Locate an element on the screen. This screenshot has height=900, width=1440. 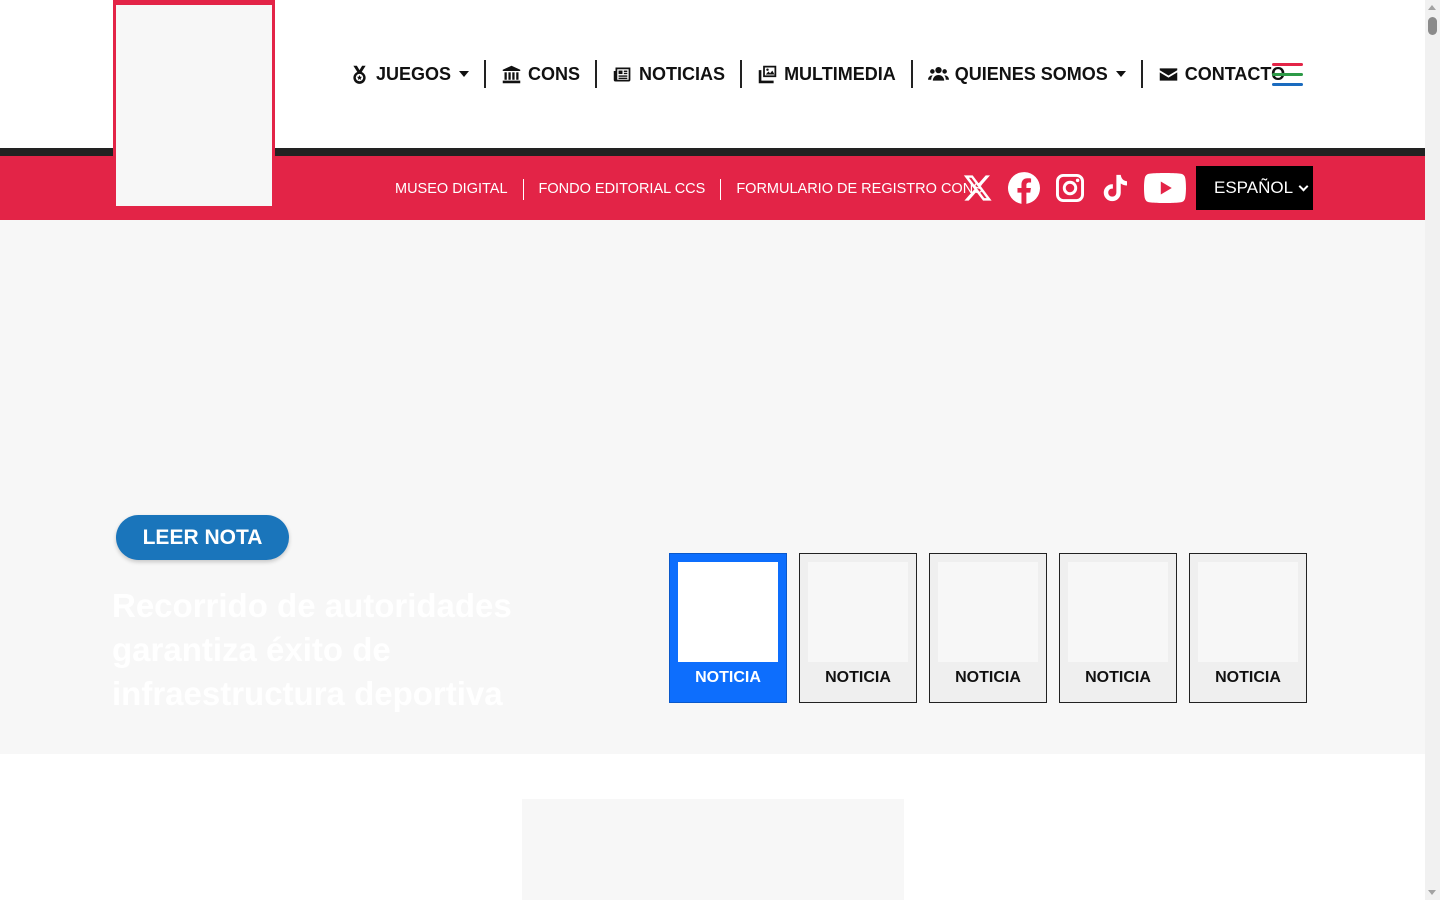
nav-item-label: MULTIMEDIA is located at coordinates (840, 73).